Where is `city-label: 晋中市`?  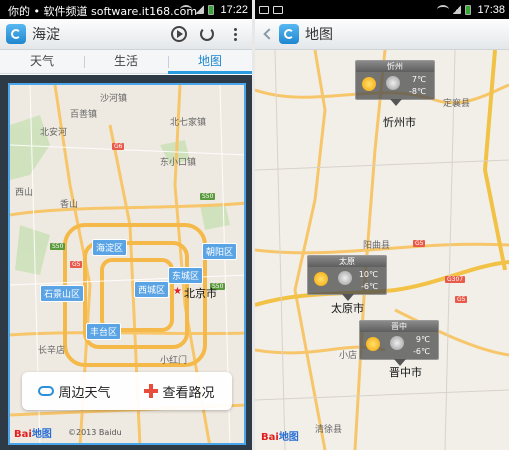
city-label: 晋中市 is located at coordinates (405, 372).